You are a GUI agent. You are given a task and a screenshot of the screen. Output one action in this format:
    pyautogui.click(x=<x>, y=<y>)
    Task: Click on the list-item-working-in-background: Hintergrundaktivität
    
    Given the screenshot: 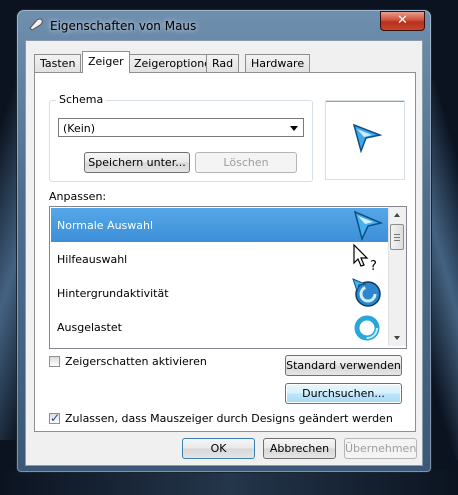 What is the action you would take?
    pyautogui.click(x=220, y=293)
    